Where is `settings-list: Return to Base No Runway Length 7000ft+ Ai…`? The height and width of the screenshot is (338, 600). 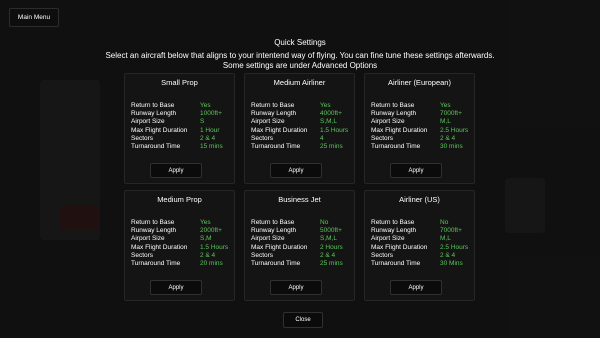 settings-list: Return to Base No Runway Length 7000ft+ Ai… is located at coordinates (421, 243).